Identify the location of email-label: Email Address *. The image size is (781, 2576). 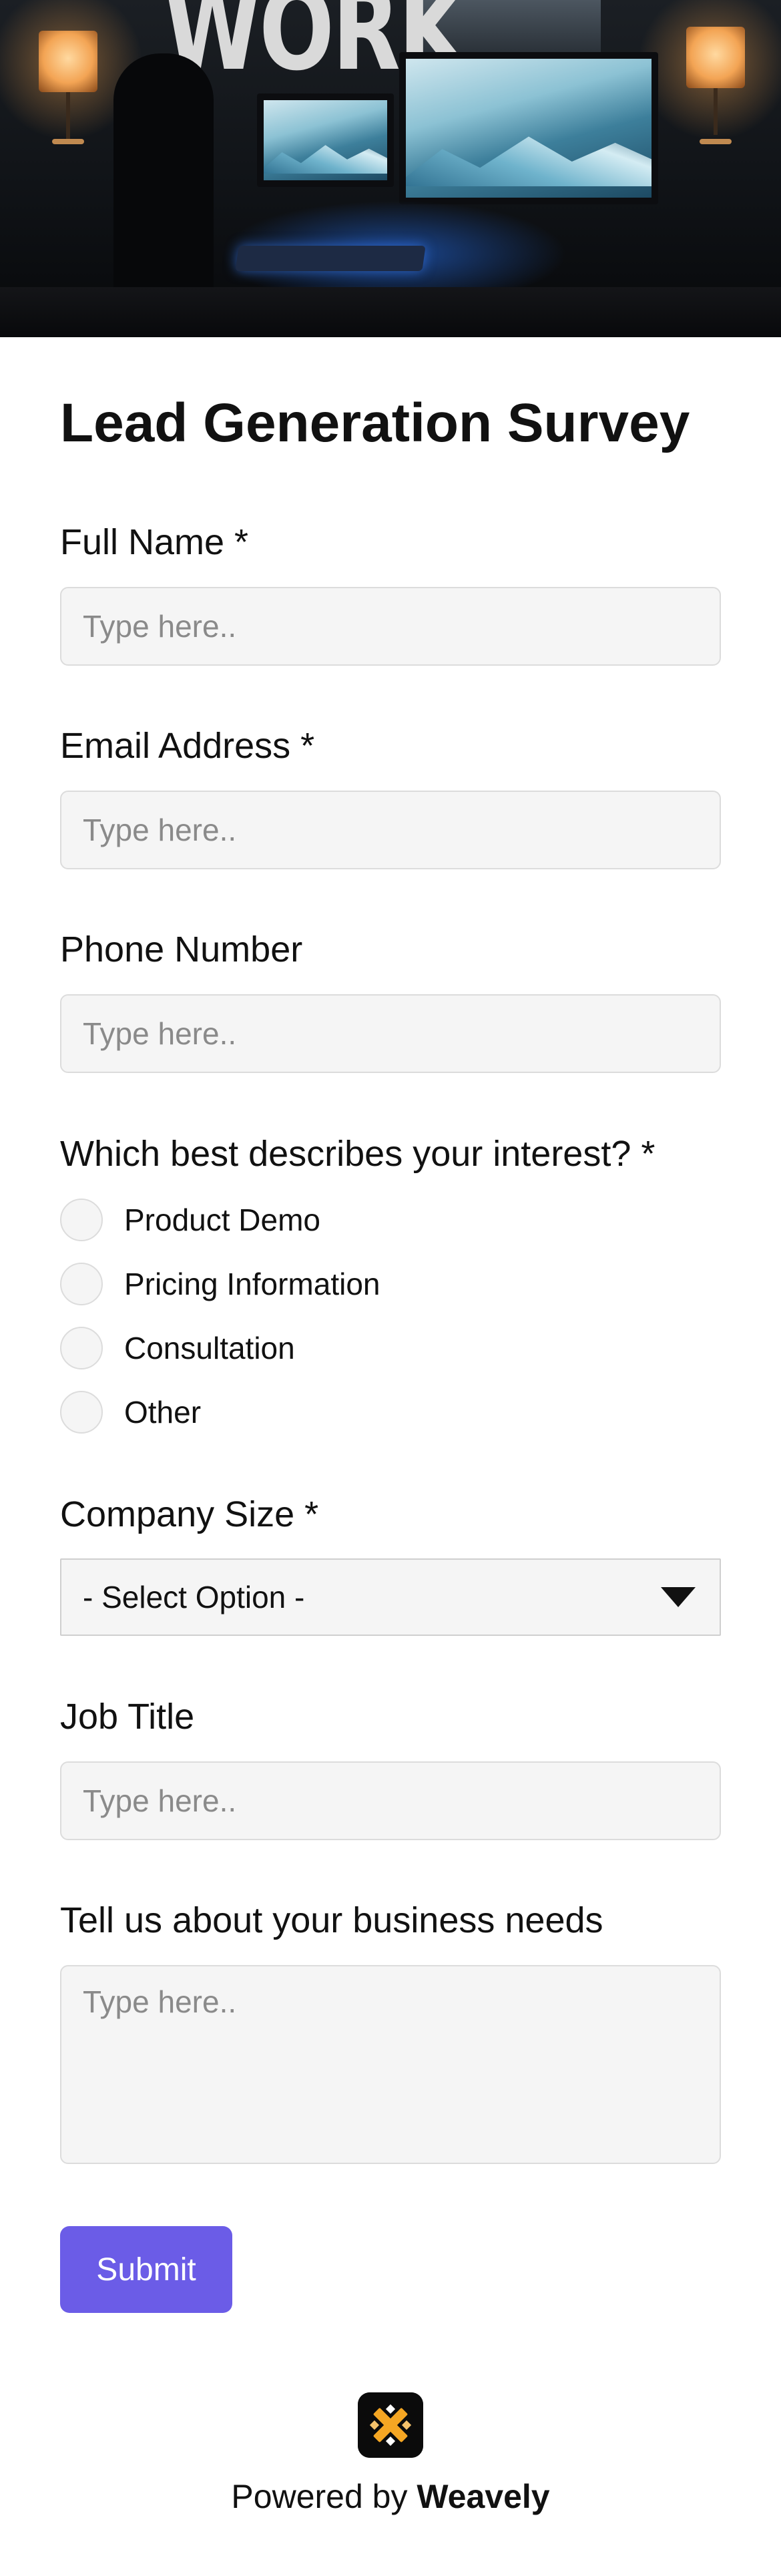
(187, 746).